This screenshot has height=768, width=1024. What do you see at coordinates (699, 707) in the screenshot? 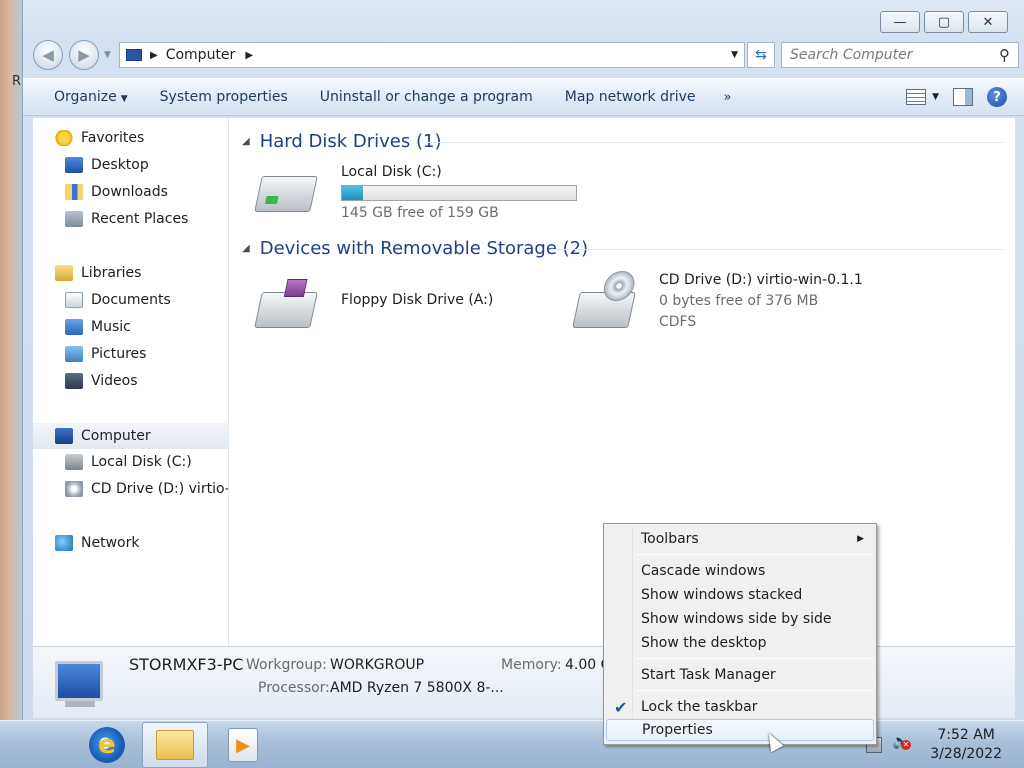
I see `menu-item-label: Lock the taskbar` at bounding box center [699, 707].